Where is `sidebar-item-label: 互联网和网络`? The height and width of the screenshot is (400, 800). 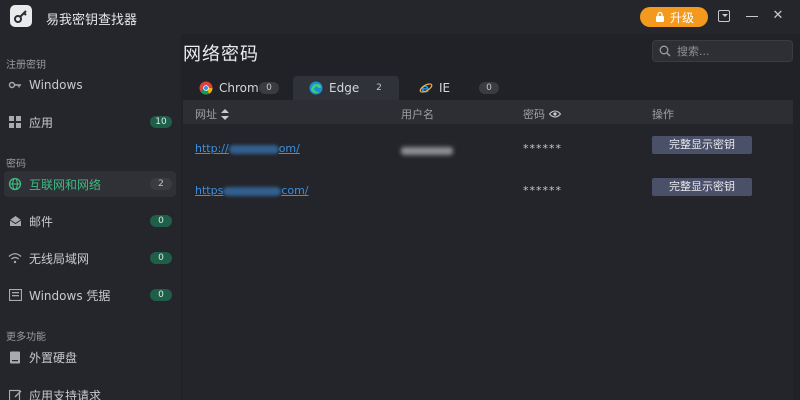
sidebar-item-label: 互联网和网络 is located at coordinates (65, 184).